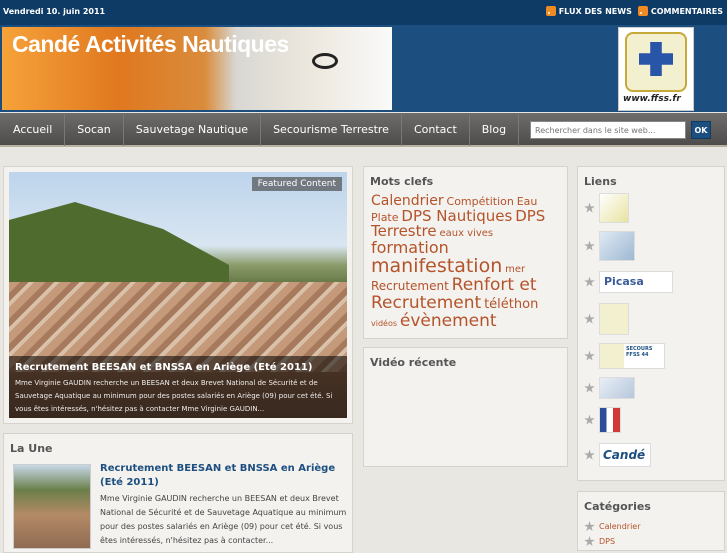  Describe the element at coordinates (651, 323) in the screenshot. I see `links-panel: Liens Picasa SECOURS FFSS 44 Candé` at that location.